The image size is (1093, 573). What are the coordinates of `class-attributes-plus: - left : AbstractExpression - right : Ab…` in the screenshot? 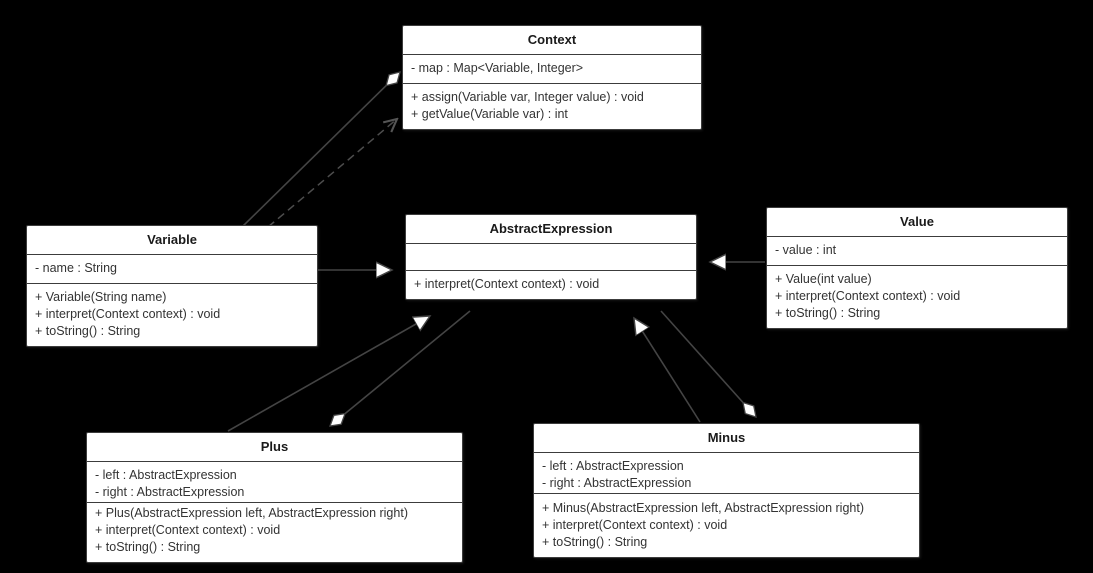 It's located at (274, 482).